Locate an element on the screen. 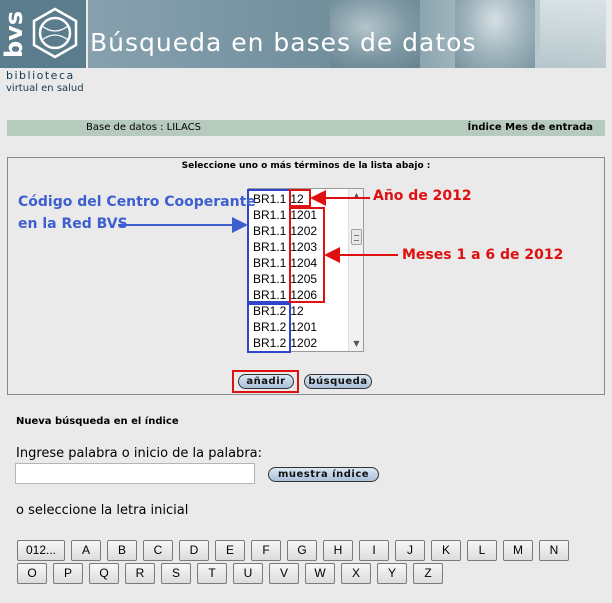 The image size is (612, 603). letter-key: L is located at coordinates (482, 550).